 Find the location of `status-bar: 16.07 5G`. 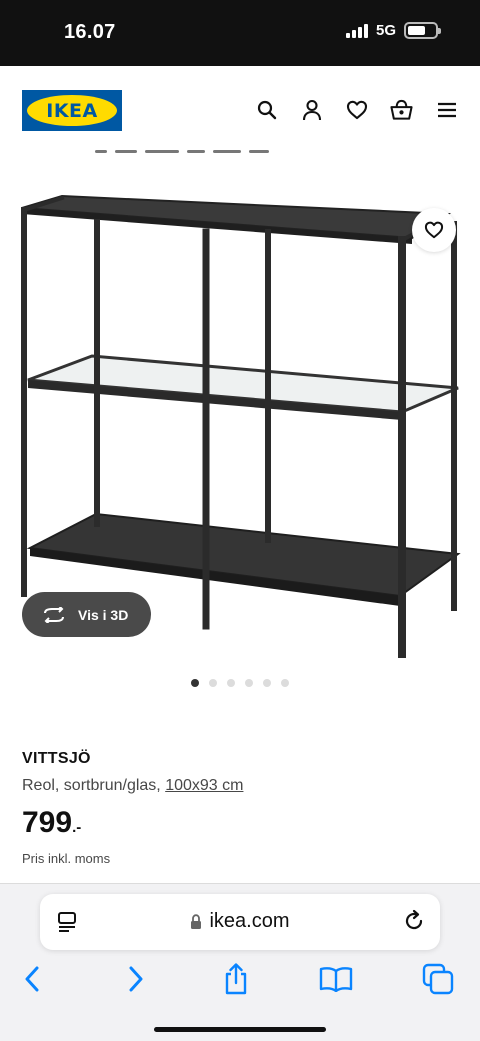

status-bar: 16.07 5G is located at coordinates (240, 33).